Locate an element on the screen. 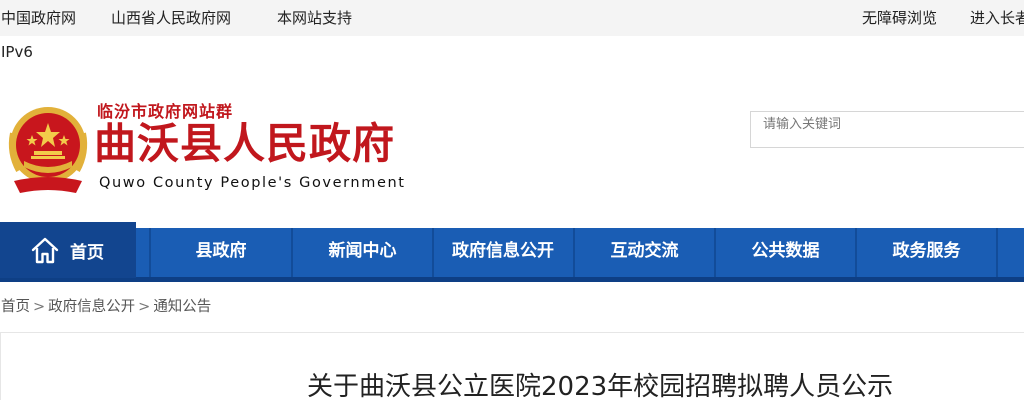 Image resolution: width=1024 pixels, height=400 pixels. elder-mode-link: 进入长者 is located at coordinates (997, 17).